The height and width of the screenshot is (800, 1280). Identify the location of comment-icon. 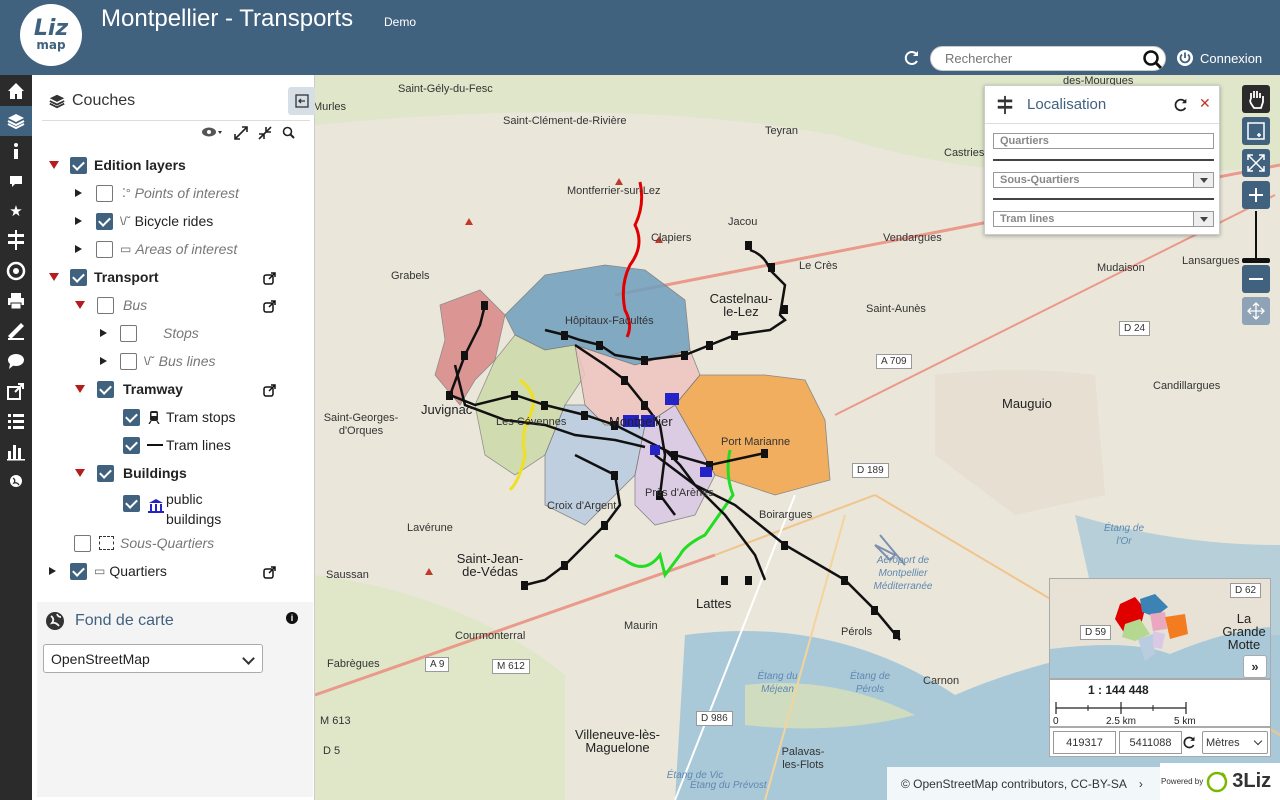
(16, 181).